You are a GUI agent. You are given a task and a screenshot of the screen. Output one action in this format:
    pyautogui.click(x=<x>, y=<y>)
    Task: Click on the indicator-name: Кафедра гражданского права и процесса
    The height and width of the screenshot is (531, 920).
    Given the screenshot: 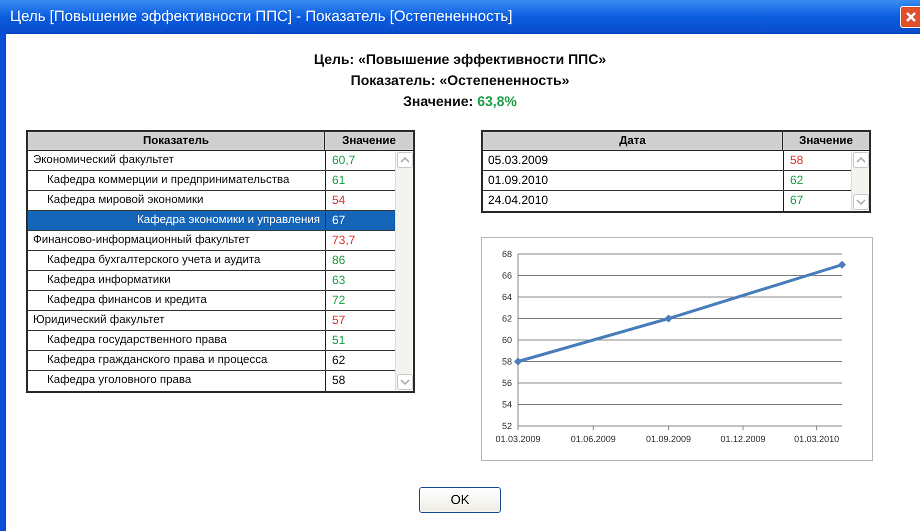 What is the action you would take?
    pyautogui.click(x=157, y=360)
    